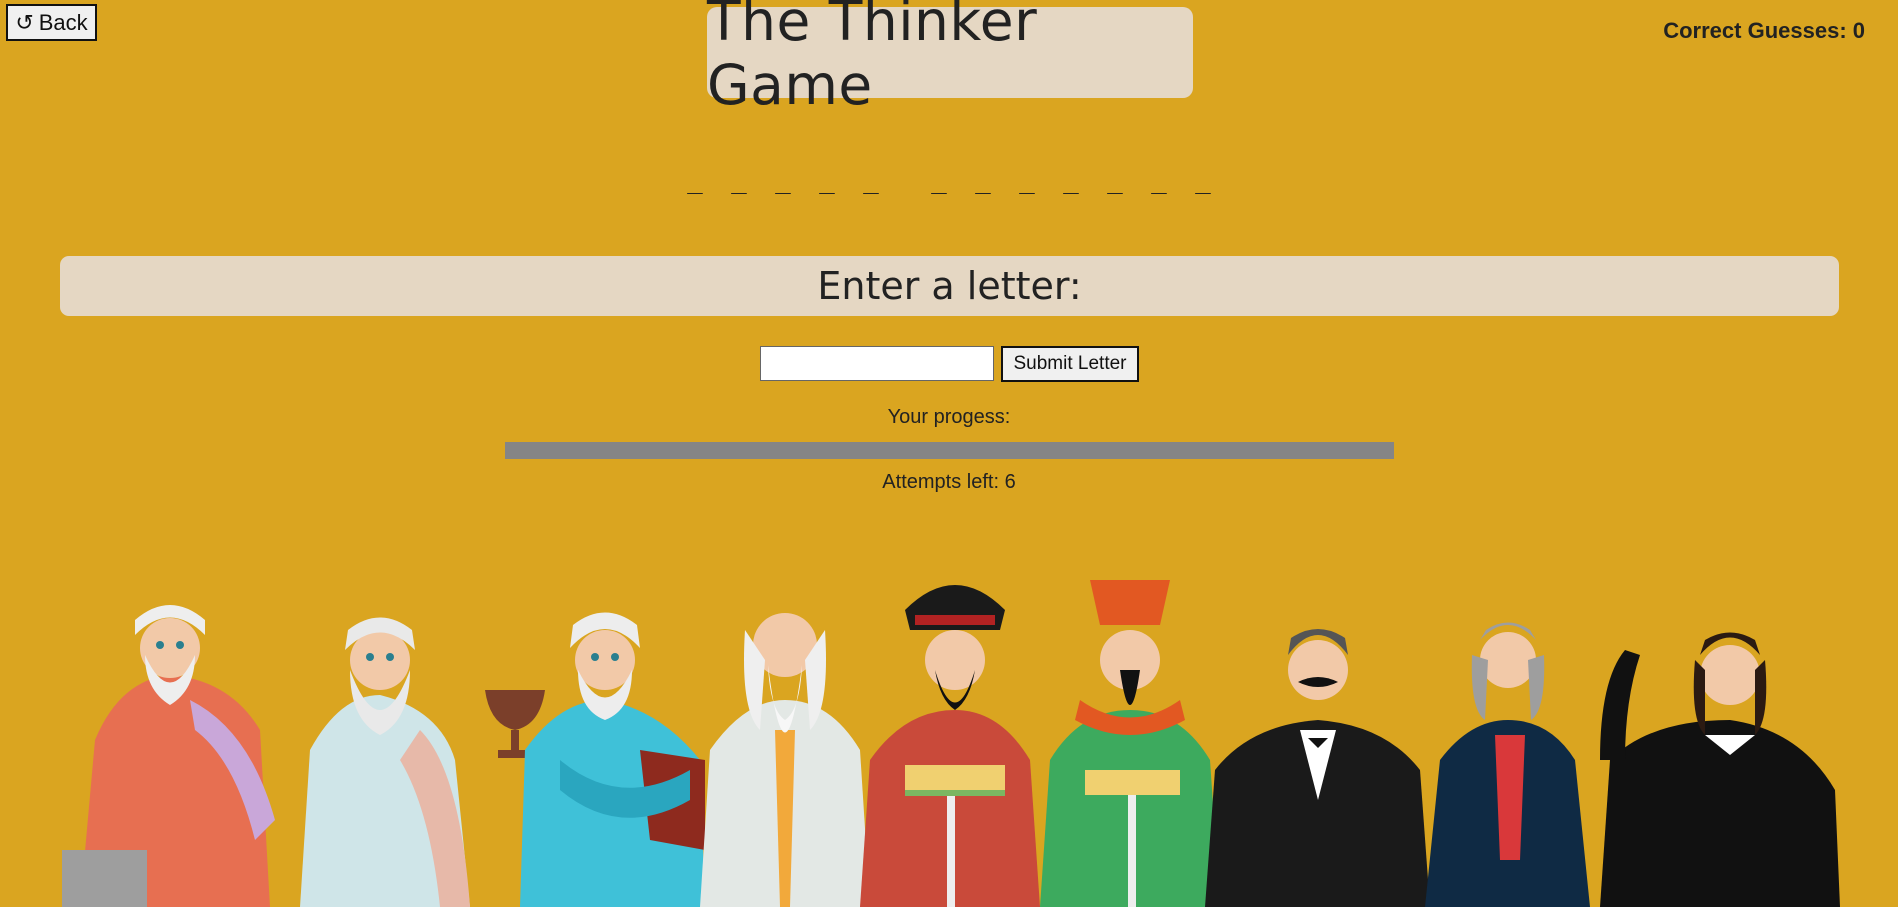  What do you see at coordinates (385, 762) in the screenshot?
I see `thinker-socrates` at bounding box center [385, 762].